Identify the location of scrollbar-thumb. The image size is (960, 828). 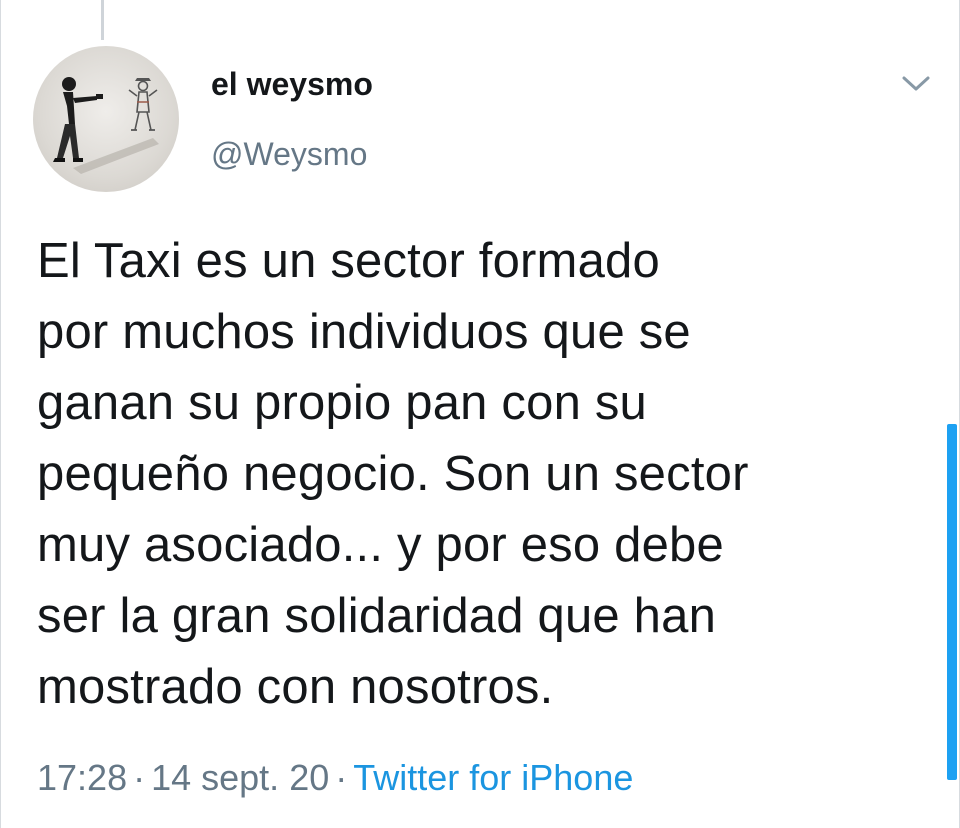
(952, 602).